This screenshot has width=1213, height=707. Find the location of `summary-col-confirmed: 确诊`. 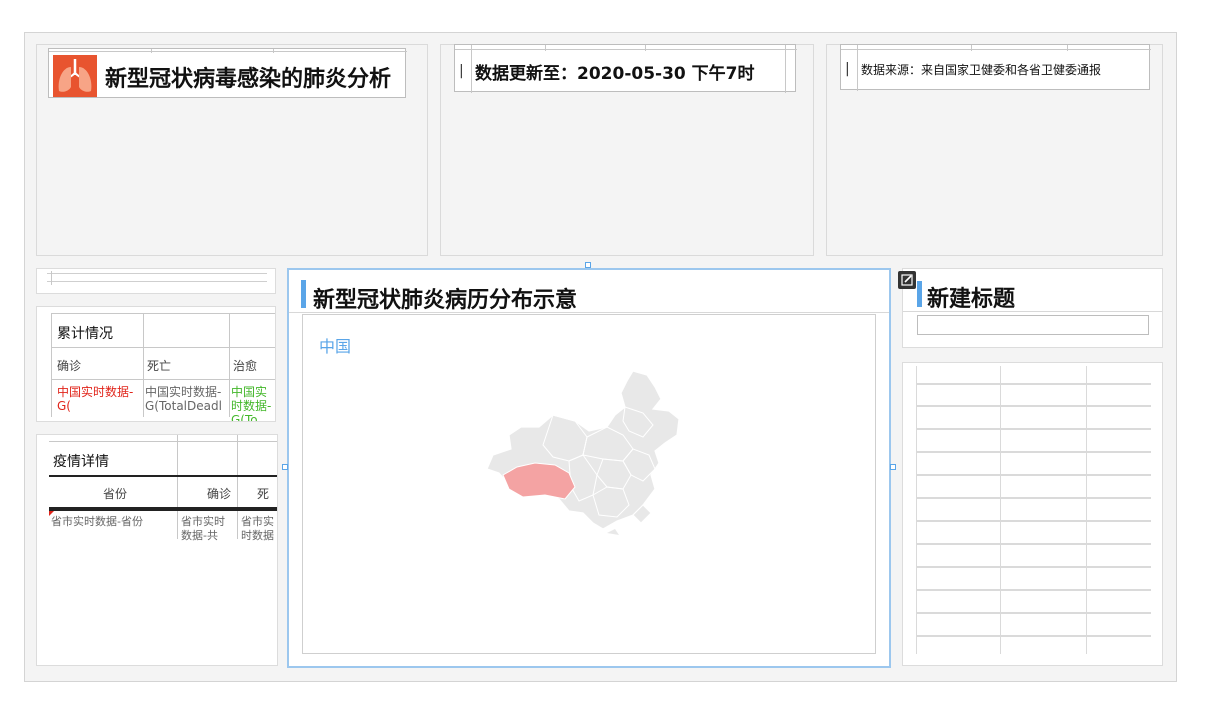

summary-col-confirmed: 确诊 is located at coordinates (69, 366).